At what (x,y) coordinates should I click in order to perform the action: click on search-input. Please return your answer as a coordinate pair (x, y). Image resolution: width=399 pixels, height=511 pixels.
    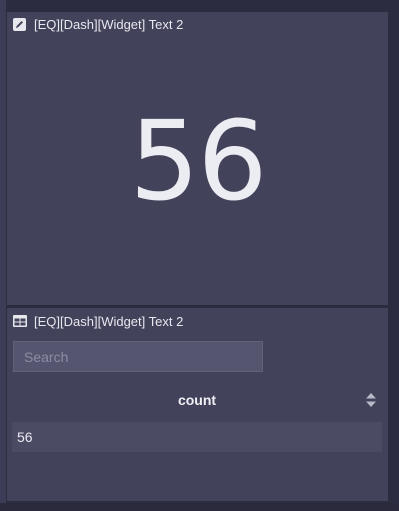
    Looking at the image, I should click on (138, 356).